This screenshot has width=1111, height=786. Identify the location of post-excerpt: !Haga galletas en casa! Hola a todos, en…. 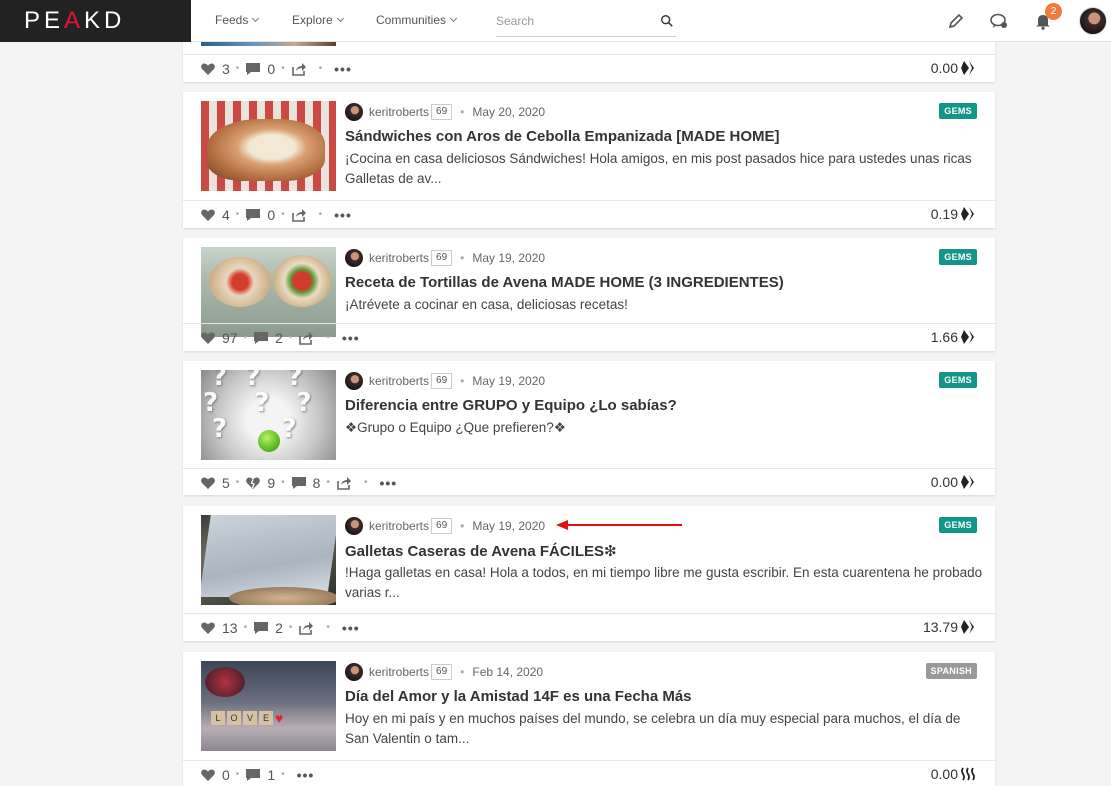
(665, 583).